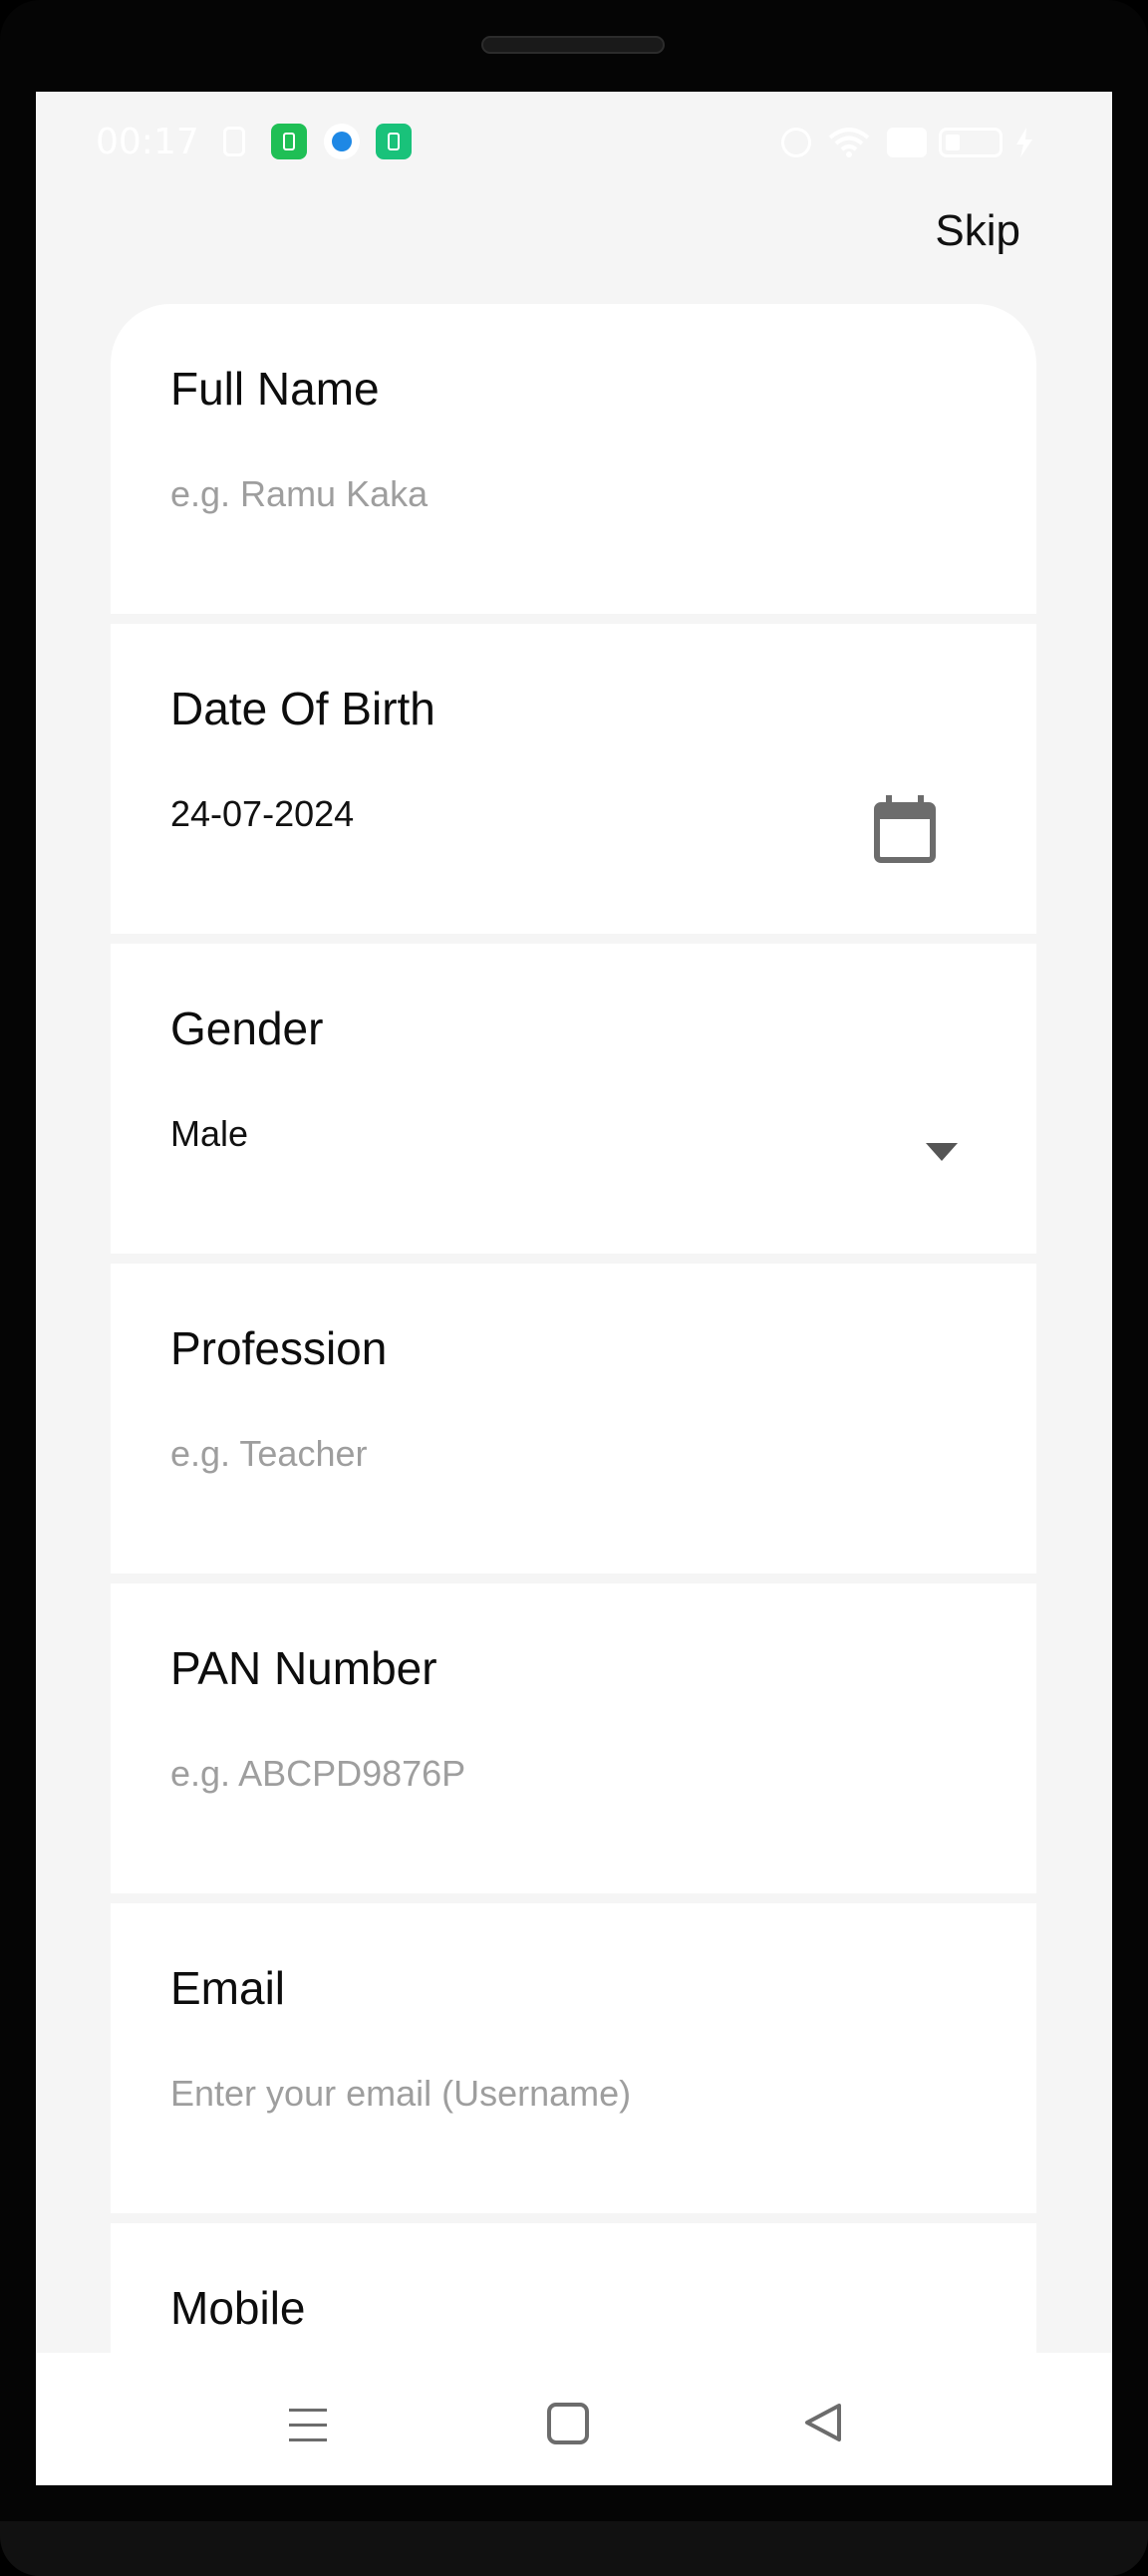 Image resolution: width=1148 pixels, height=2576 pixels. What do you see at coordinates (573, 779) in the screenshot?
I see `date-of-birth-field: Date Of Birth 24-07-2024` at bounding box center [573, 779].